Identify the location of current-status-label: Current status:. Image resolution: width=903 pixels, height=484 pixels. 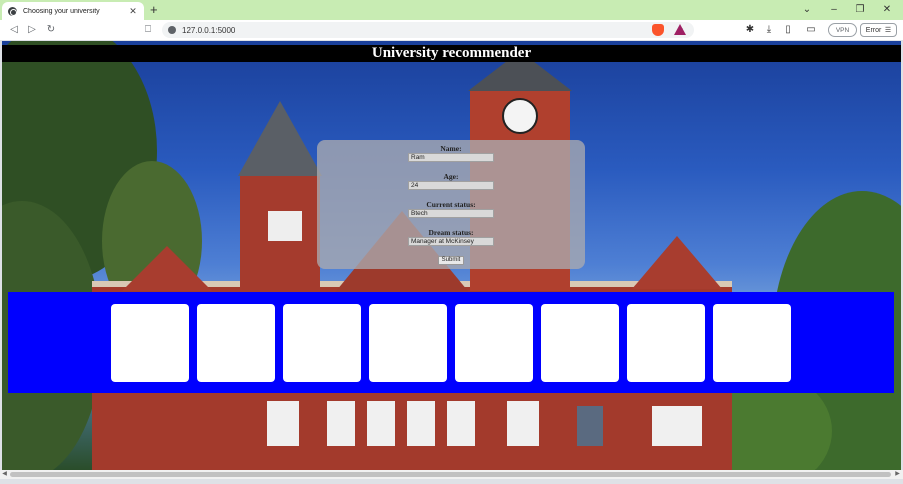
(451, 204).